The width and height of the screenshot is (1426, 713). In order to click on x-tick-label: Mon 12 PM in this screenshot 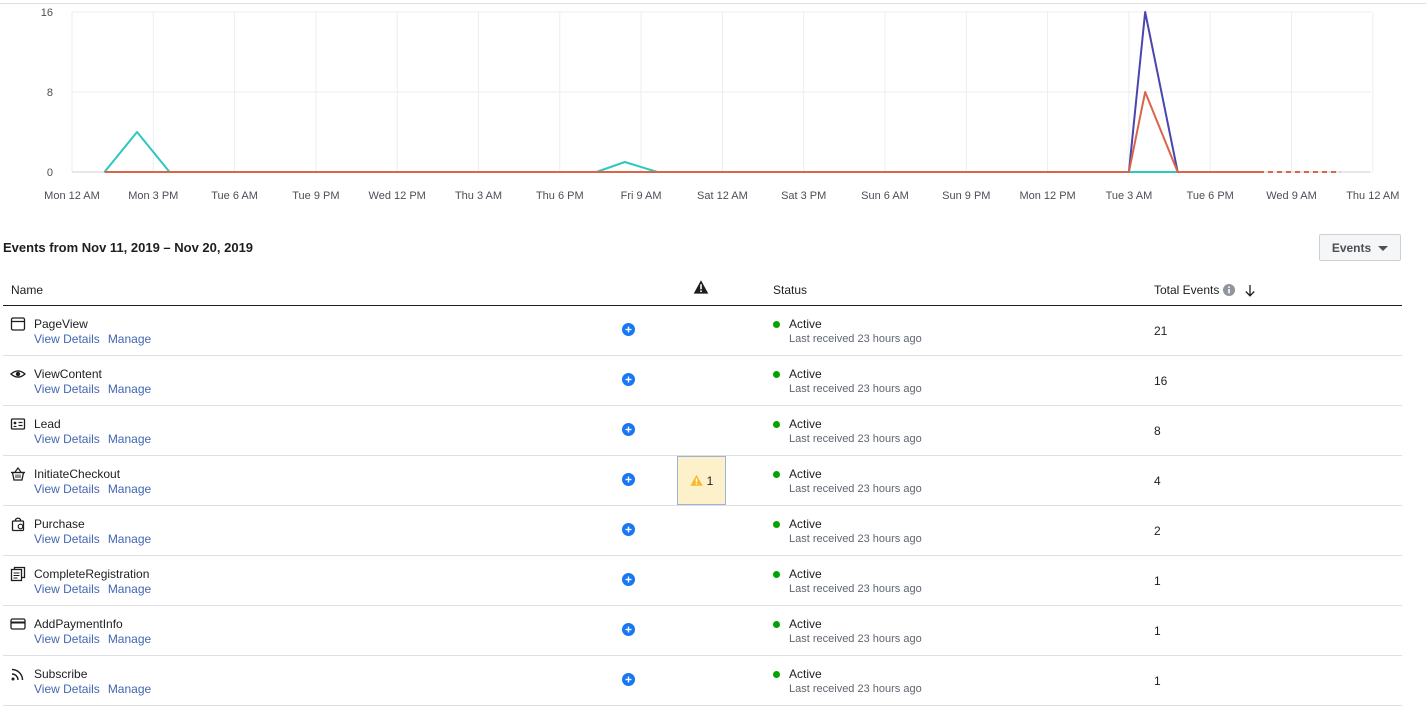, I will do `click(1047, 196)`.